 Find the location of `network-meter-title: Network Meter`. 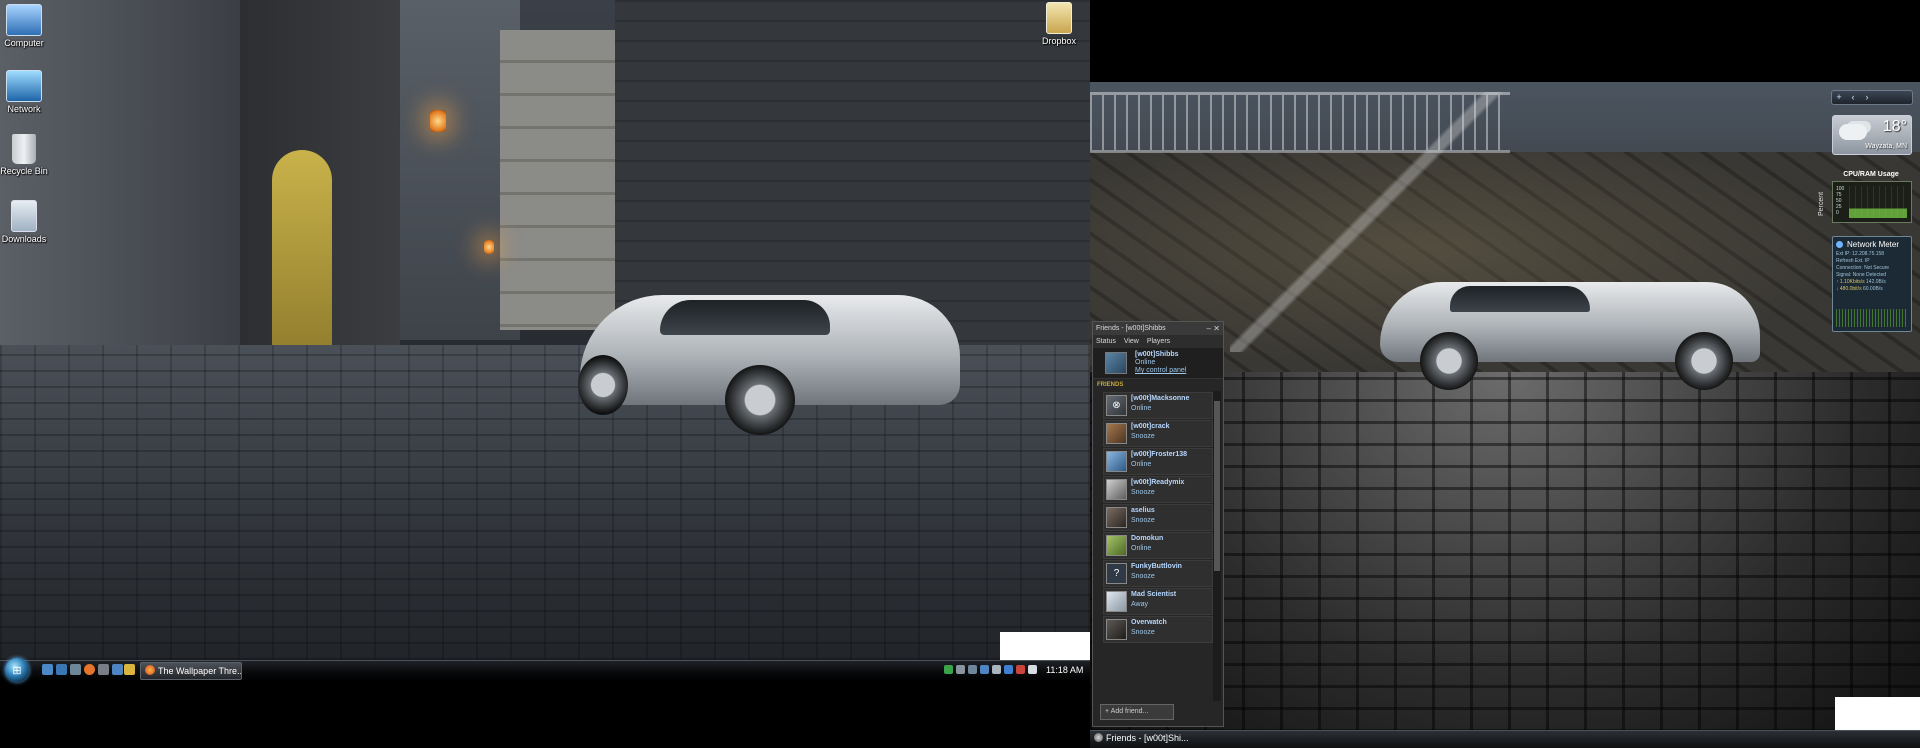

network-meter-title: Network Meter is located at coordinates (1872, 244).